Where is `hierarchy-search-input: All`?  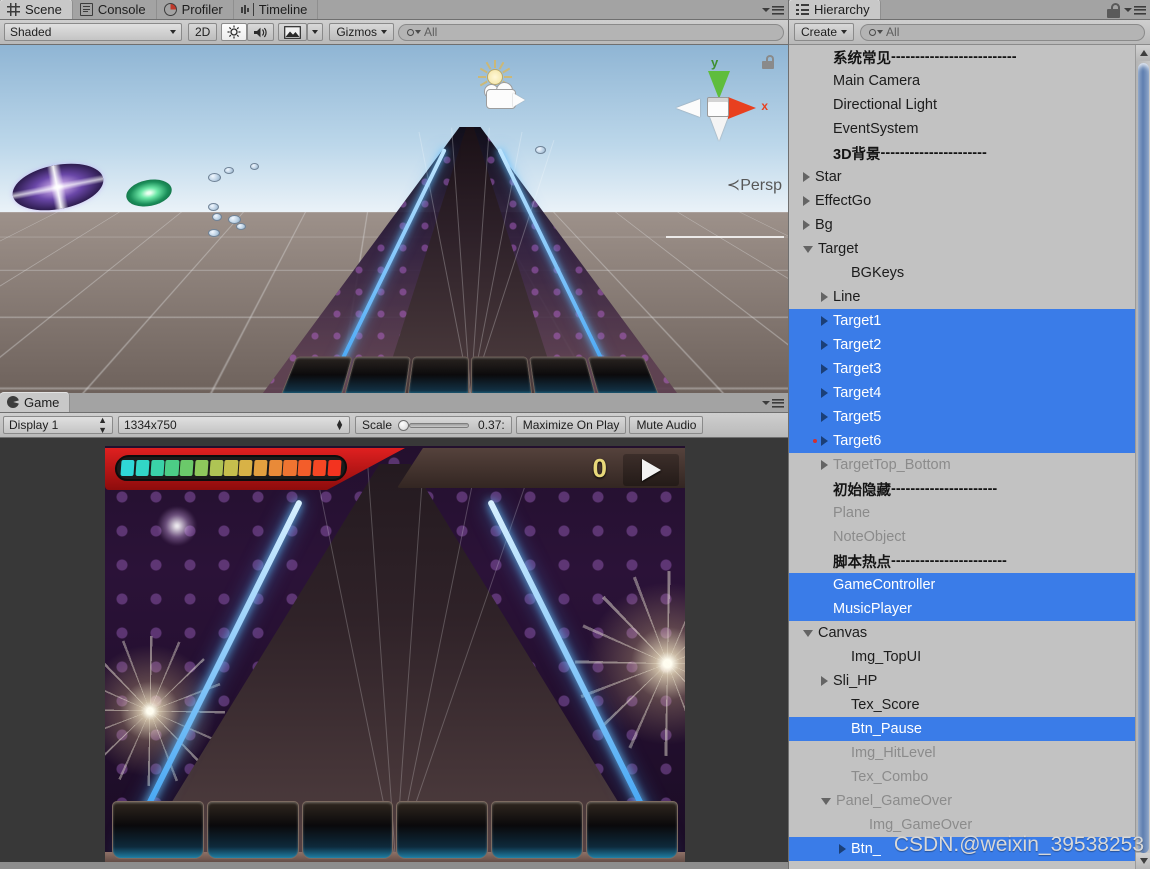
hierarchy-search-input: All is located at coordinates (1002, 32).